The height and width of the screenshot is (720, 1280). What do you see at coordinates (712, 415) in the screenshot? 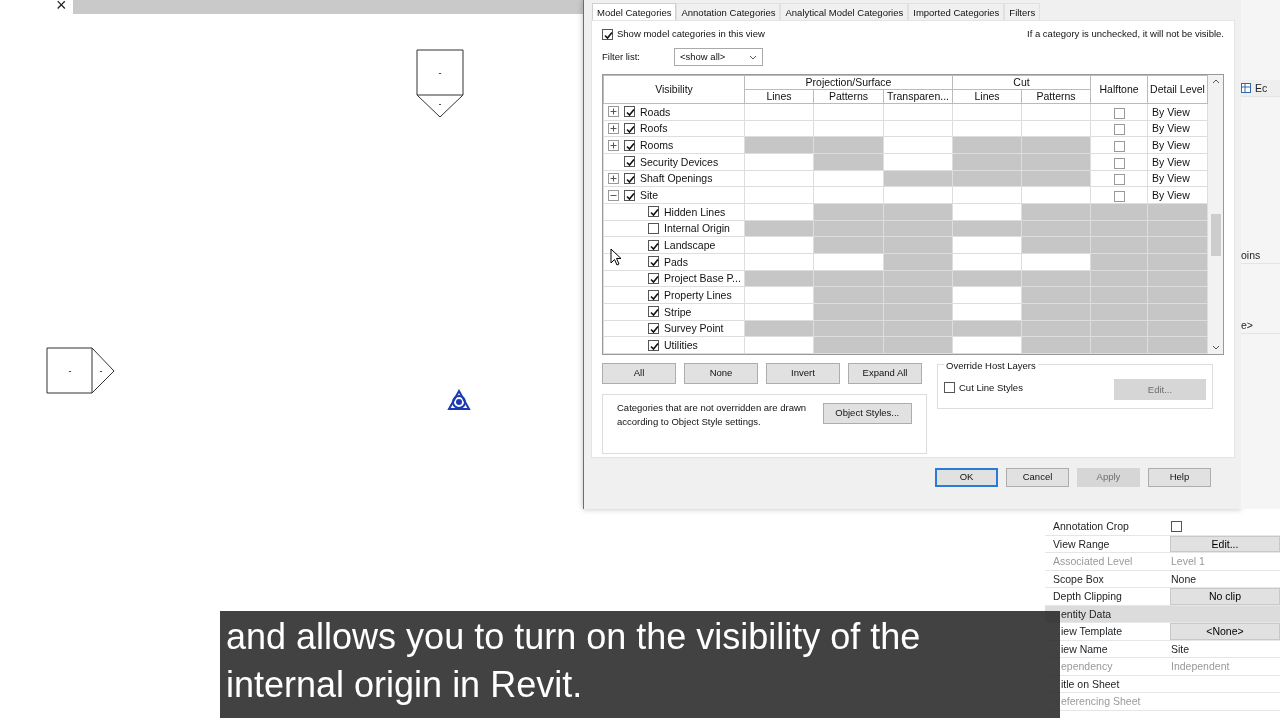
I see `info-text: Categories that are not overridden are drawn according to Object Style settings.` at bounding box center [712, 415].